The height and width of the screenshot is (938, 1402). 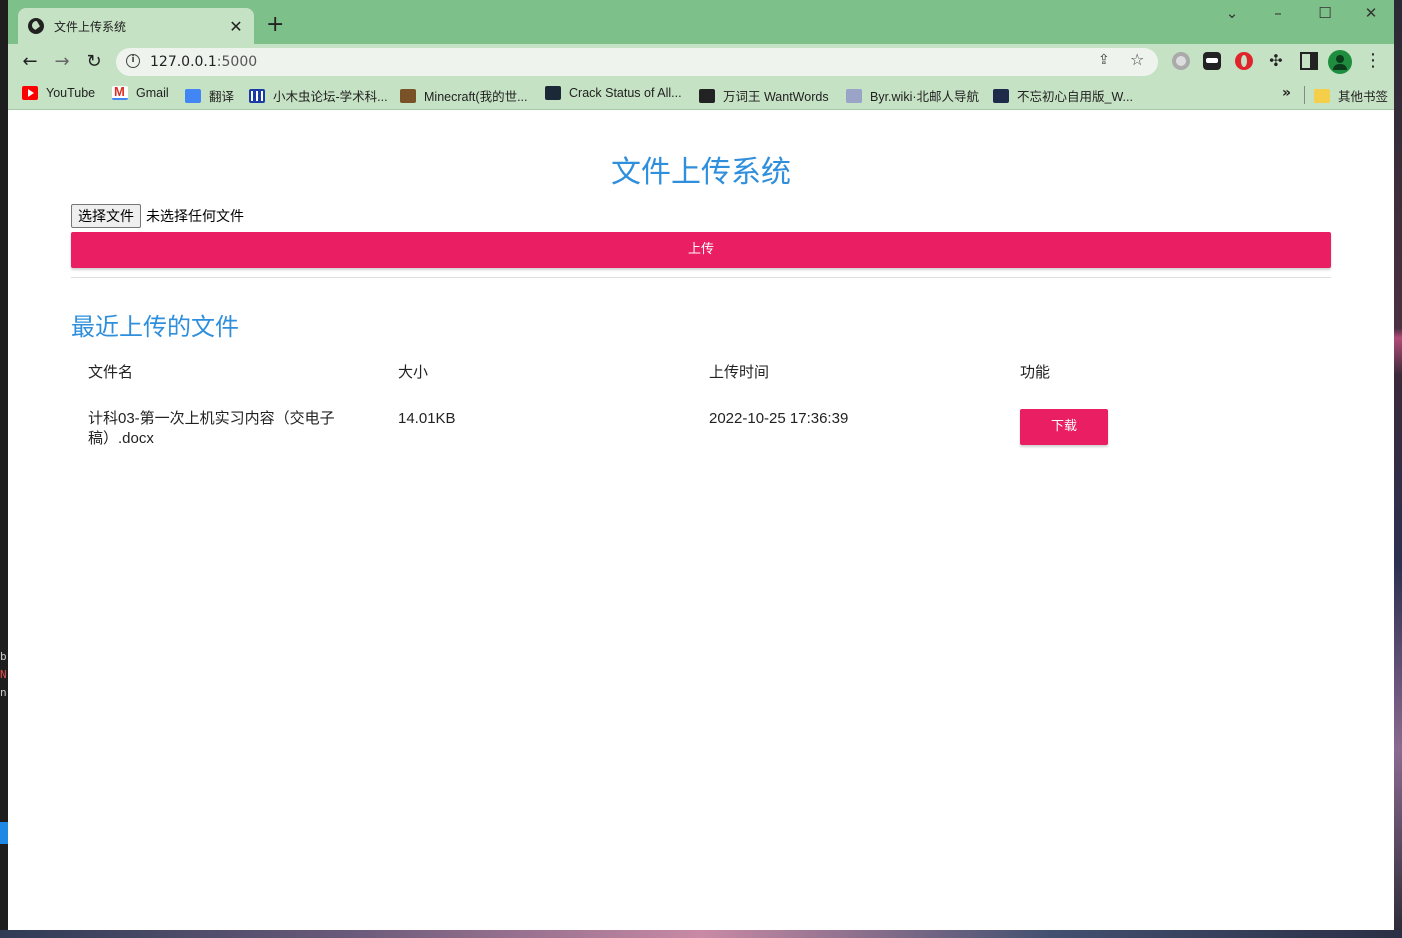 I want to click on page-title: 文件上传系统, so click(x=701, y=172).